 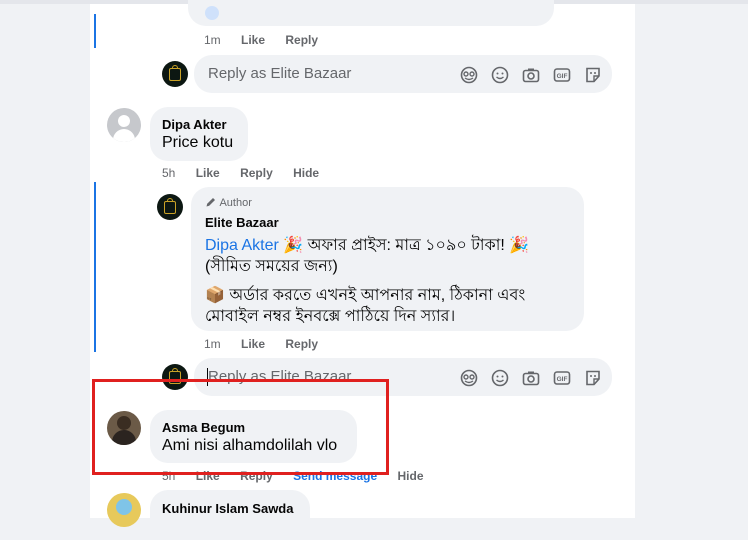 What do you see at coordinates (371, 13) in the screenshot?
I see `comment-bubble-partial` at bounding box center [371, 13].